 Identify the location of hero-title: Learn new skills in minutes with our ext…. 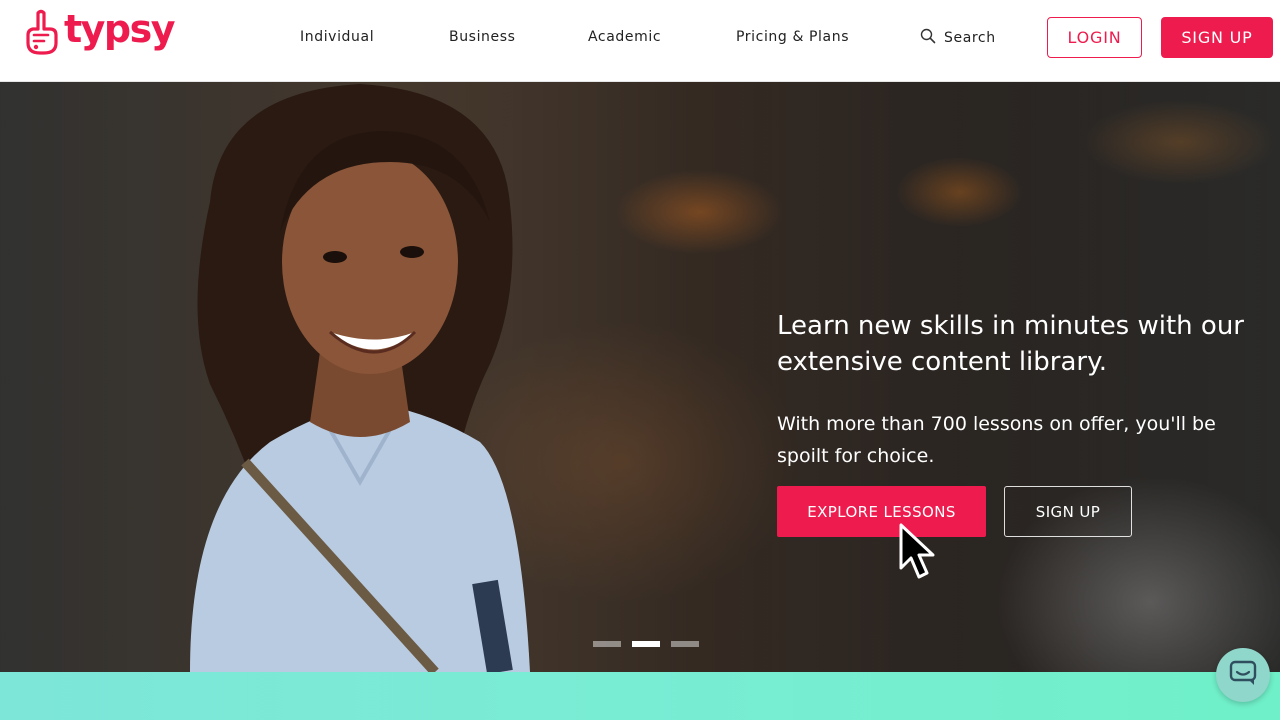
(1010, 344).